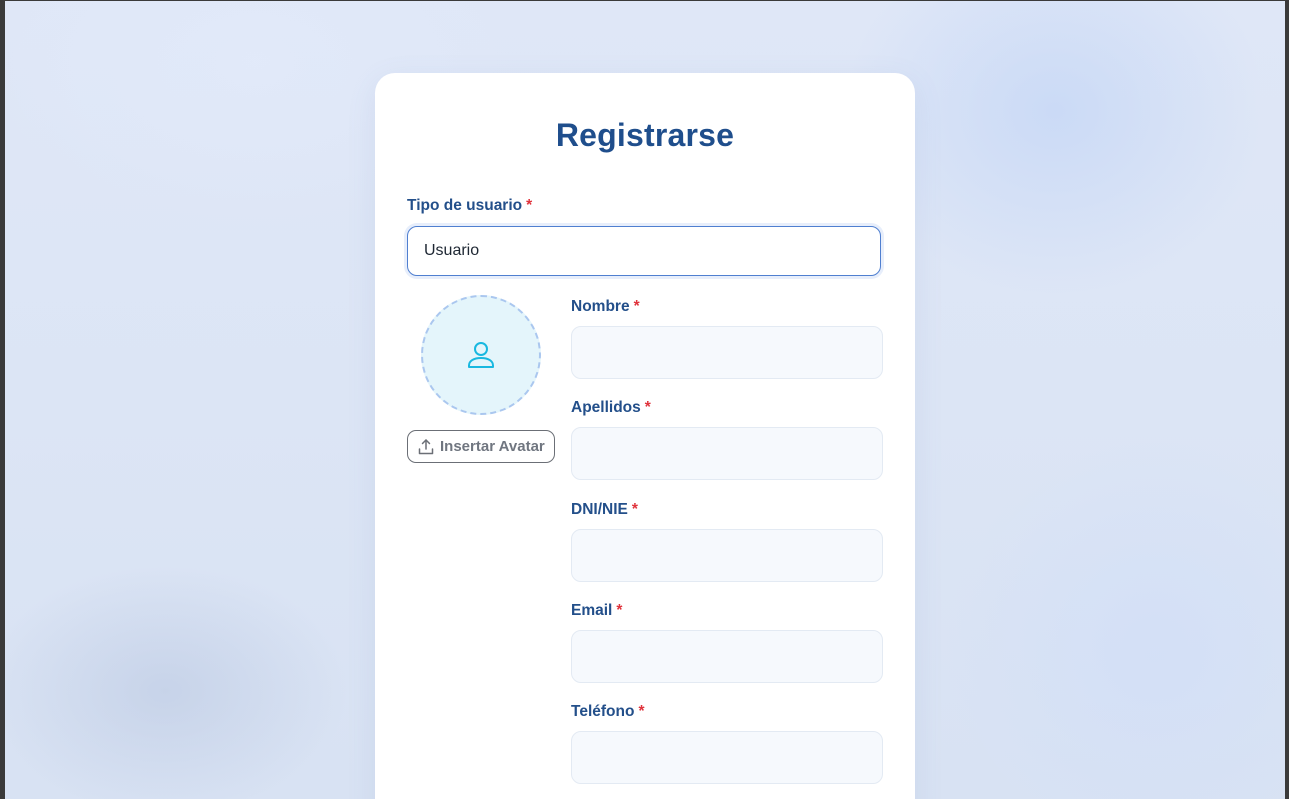  What do you see at coordinates (492, 446) in the screenshot?
I see `insert-avatar-label: Insertar Avatar` at bounding box center [492, 446].